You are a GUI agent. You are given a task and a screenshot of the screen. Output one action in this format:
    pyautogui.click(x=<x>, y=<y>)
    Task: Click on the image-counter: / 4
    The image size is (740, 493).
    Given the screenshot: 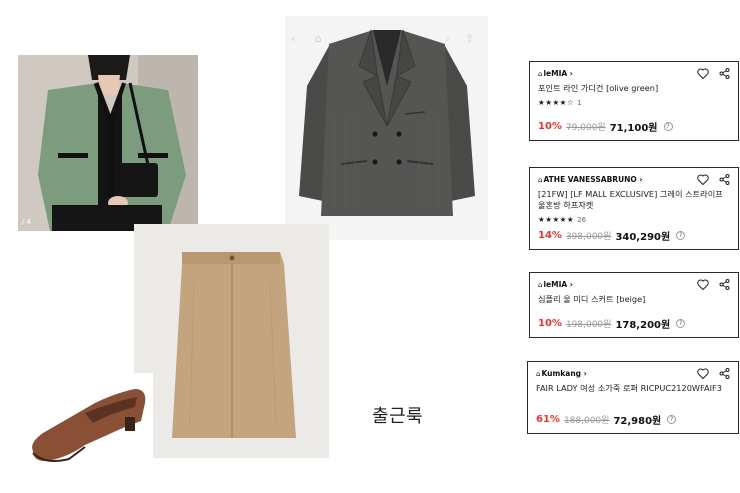 What is the action you would take?
    pyautogui.click(x=27, y=222)
    